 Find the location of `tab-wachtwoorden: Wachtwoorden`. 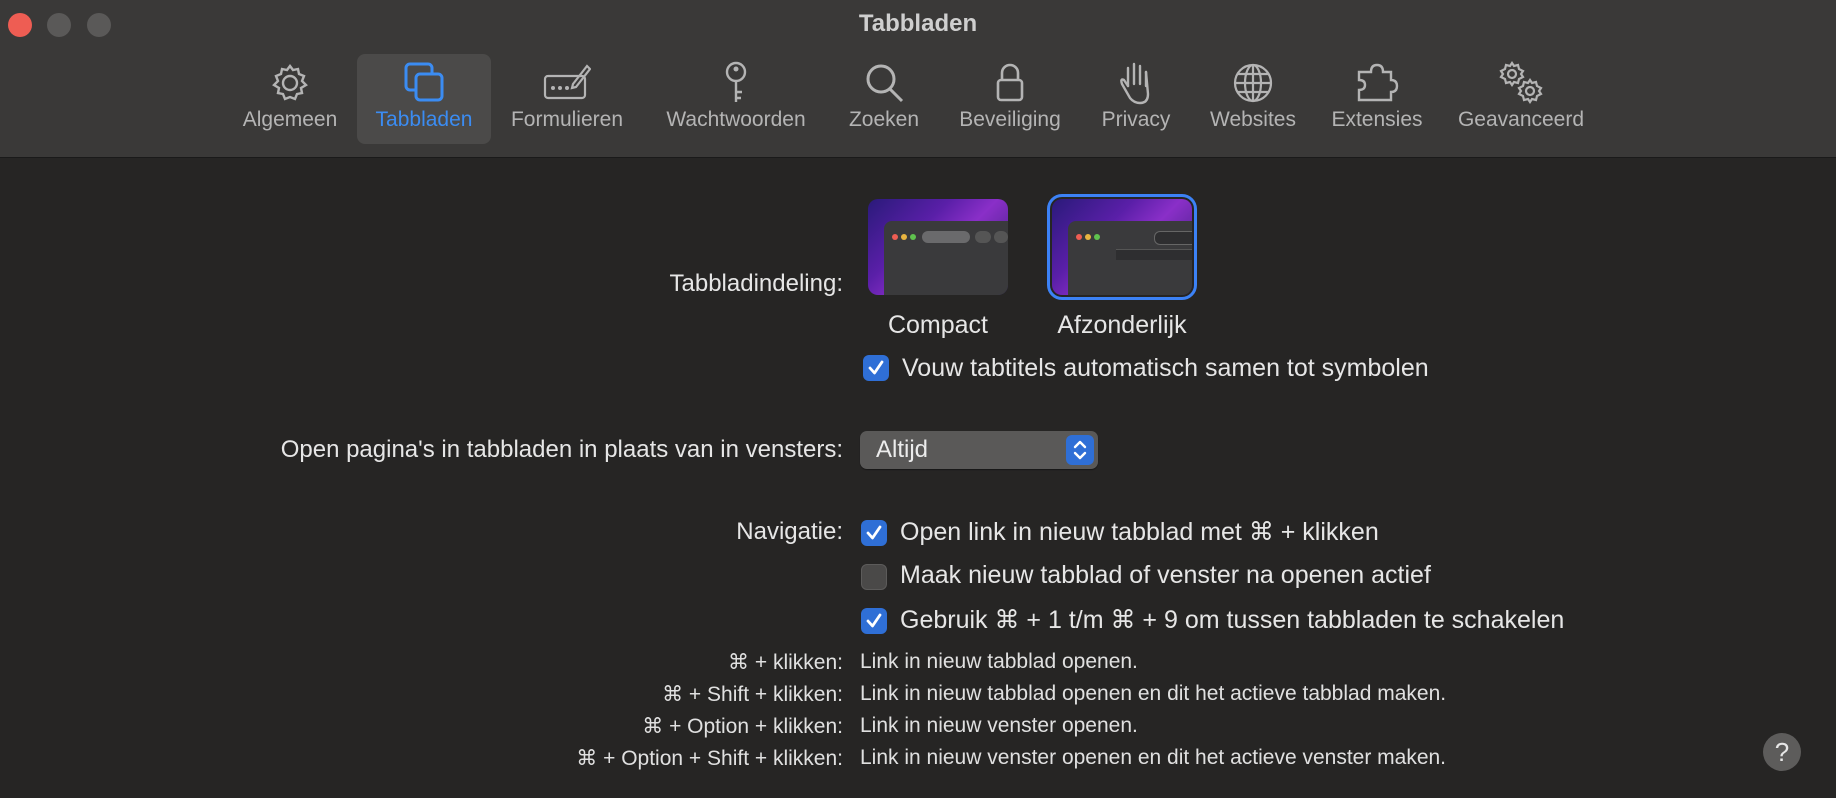

tab-wachtwoorden: Wachtwoorden is located at coordinates (736, 99).